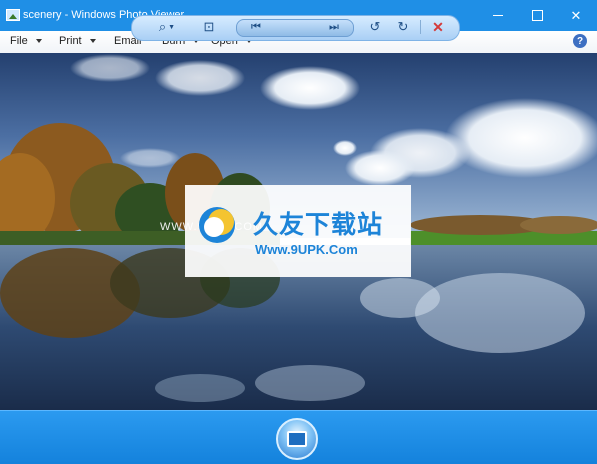 The image size is (597, 464). Describe the element at coordinates (580, 41) in the screenshot. I see `help-icon: ?` at that location.